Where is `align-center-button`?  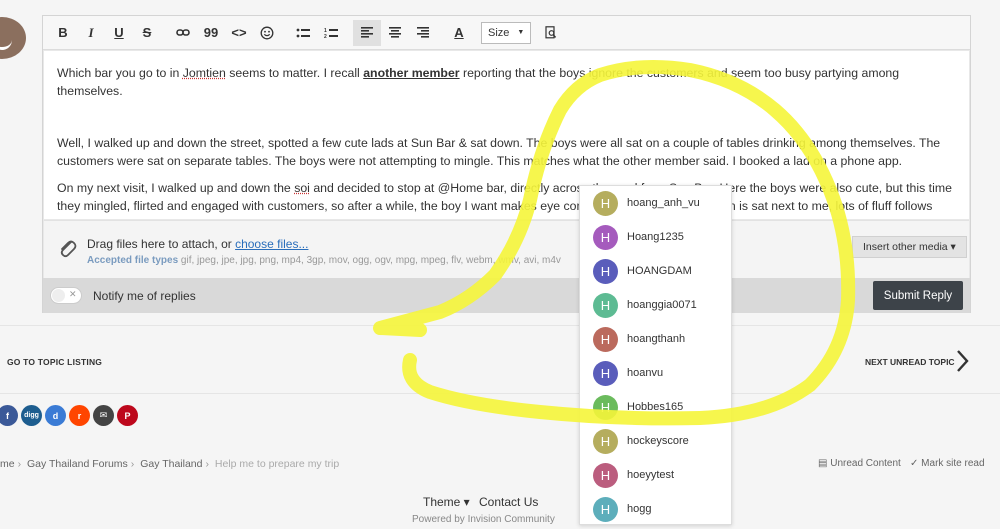 align-center-button is located at coordinates (395, 33).